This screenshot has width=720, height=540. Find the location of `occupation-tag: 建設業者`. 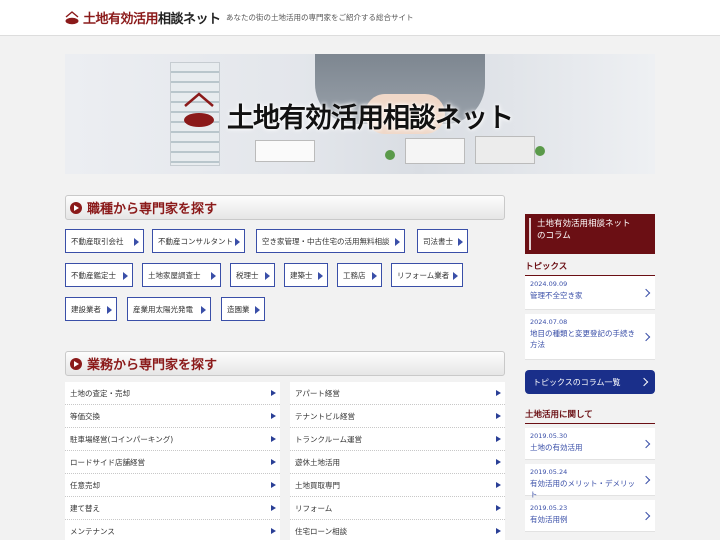

occupation-tag: 建設業者 is located at coordinates (91, 309).